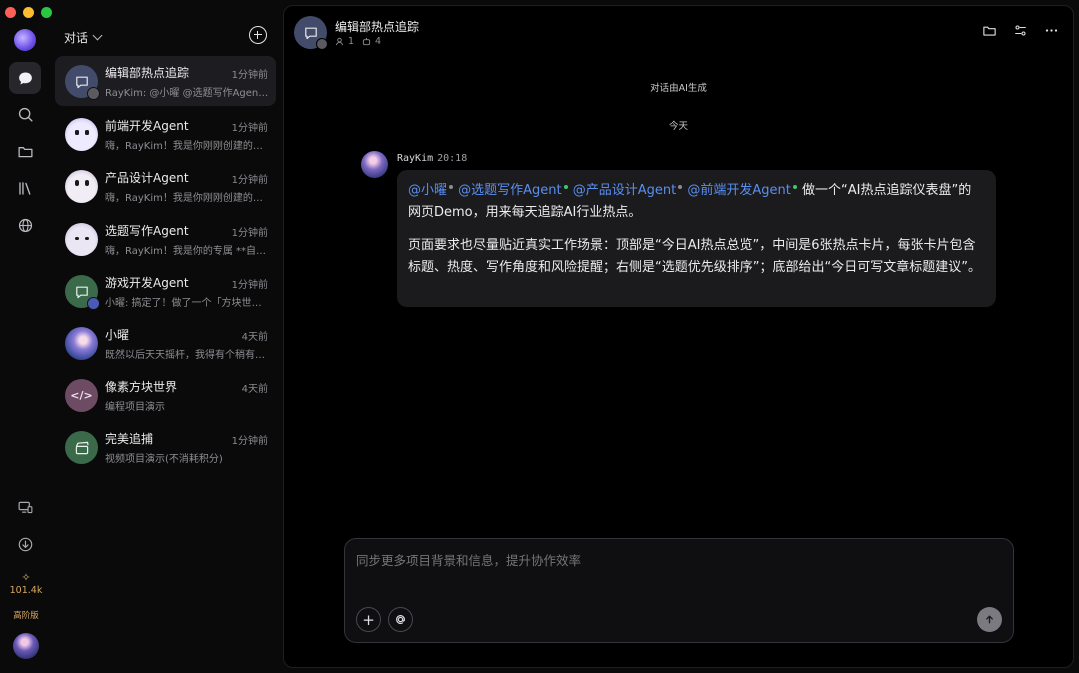 The height and width of the screenshot is (673, 1079). I want to click on device-switch-button, so click(25, 507).